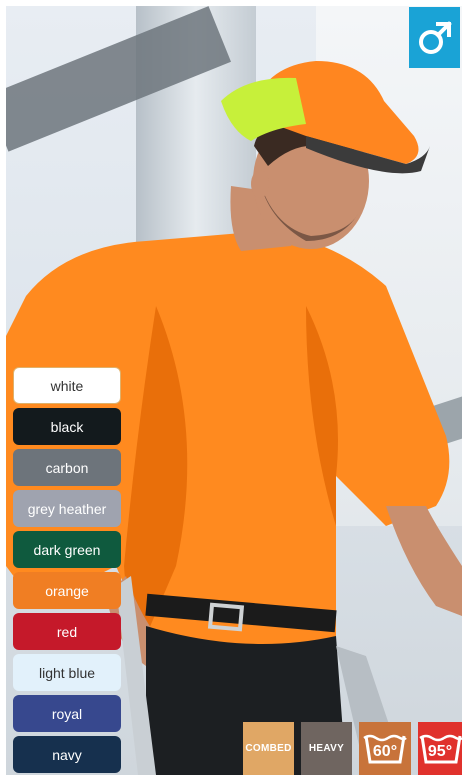  Describe the element at coordinates (385, 748) in the screenshot. I see `wash-60-badge: 60°` at that location.